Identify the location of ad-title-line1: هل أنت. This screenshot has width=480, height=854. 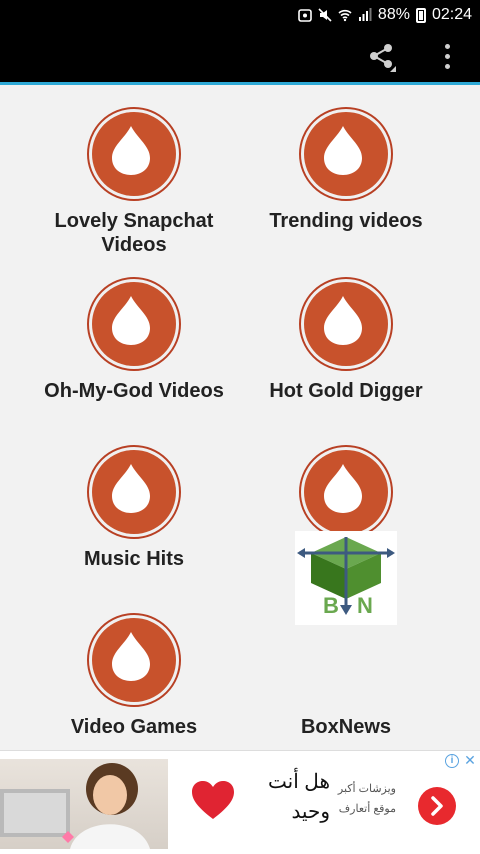
(298, 782).